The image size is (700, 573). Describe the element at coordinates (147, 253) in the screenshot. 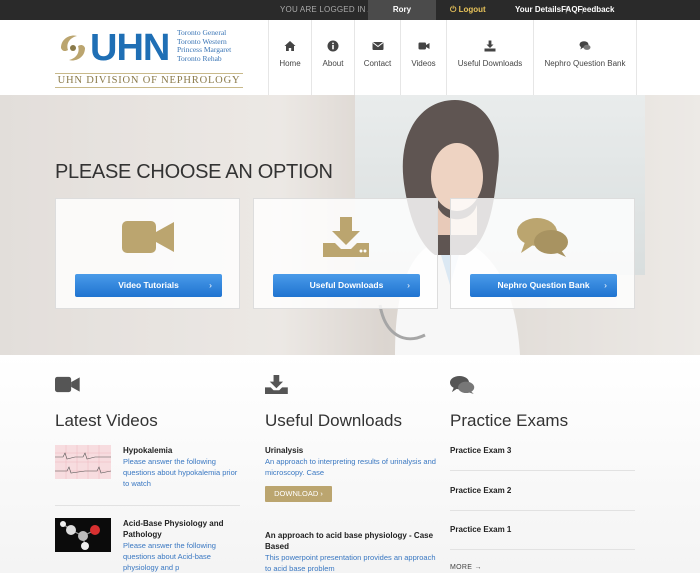

I see `option-card-video-tutorials: Video Tutorials ›` at that location.